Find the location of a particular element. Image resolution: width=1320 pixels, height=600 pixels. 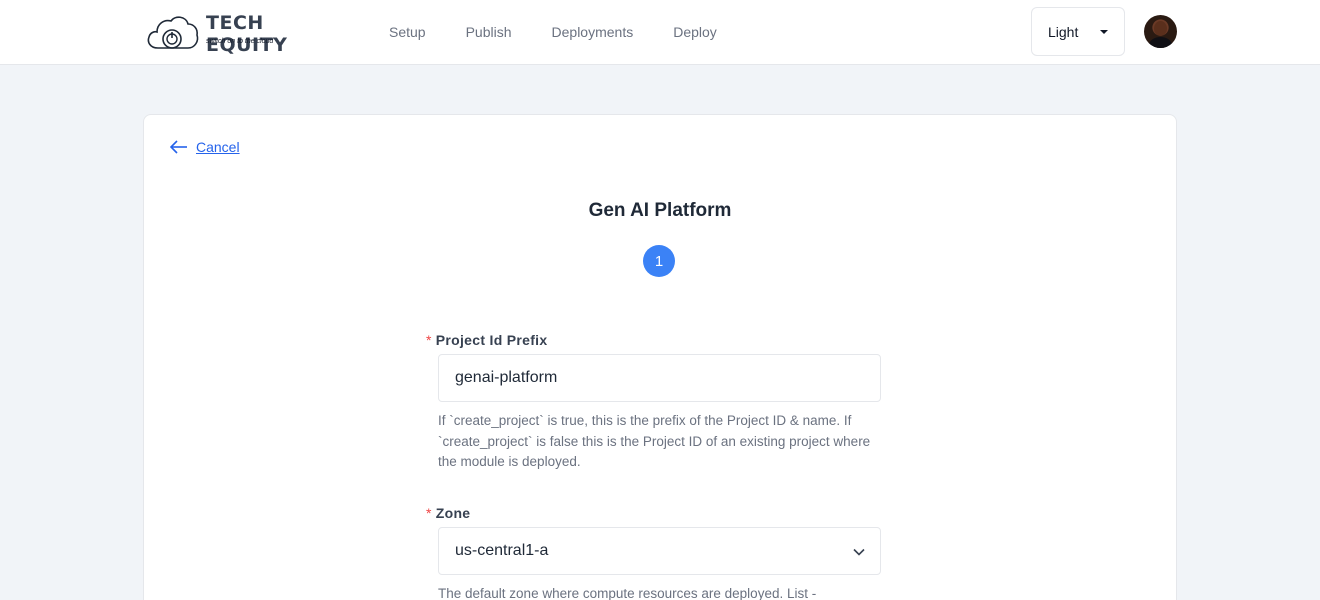

brand-name: TECH EQUITY is located at coordinates (247, 34).